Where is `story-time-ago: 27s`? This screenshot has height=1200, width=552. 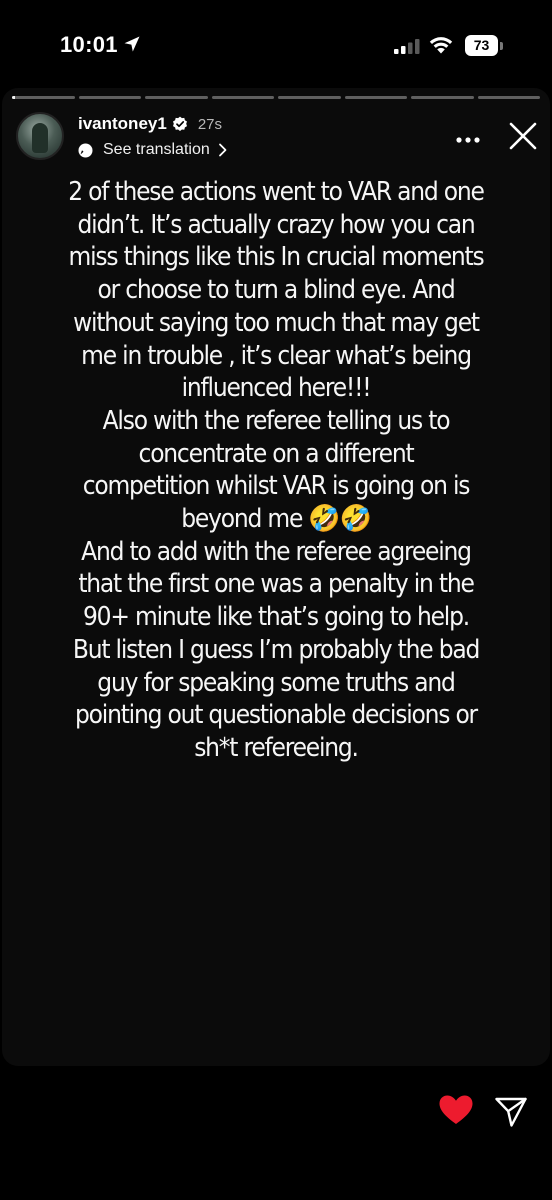 story-time-ago: 27s is located at coordinates (209, 124).